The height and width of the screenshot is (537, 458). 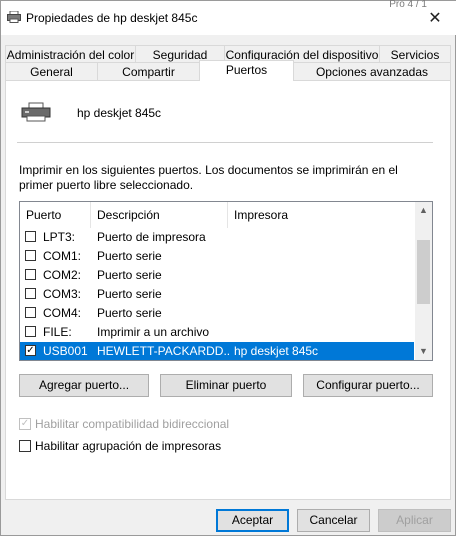 What do you see at coordinates (62, 294) in the screenshot?
I see `port-name: COM3:` at bounding box center [62, 294].